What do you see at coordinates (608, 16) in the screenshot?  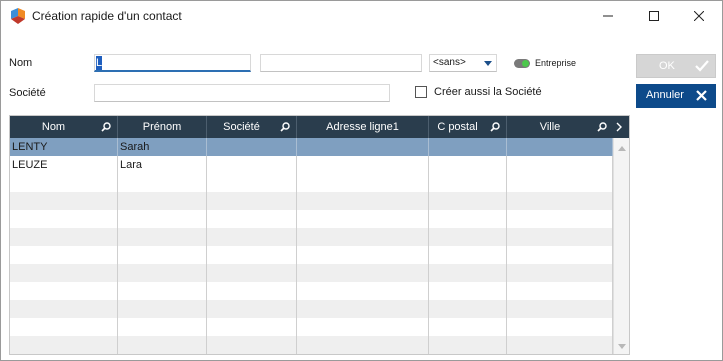 I see `minimize-button` at bounding box center [608, 16].